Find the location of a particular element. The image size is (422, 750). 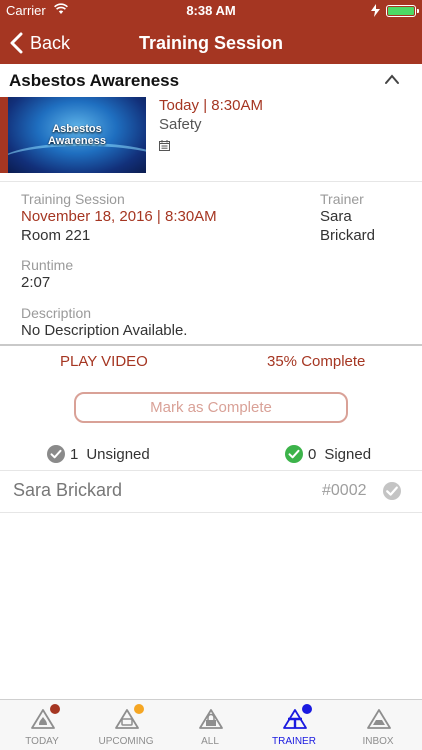

signed-count: 0 is located at coordinates (312, 454).